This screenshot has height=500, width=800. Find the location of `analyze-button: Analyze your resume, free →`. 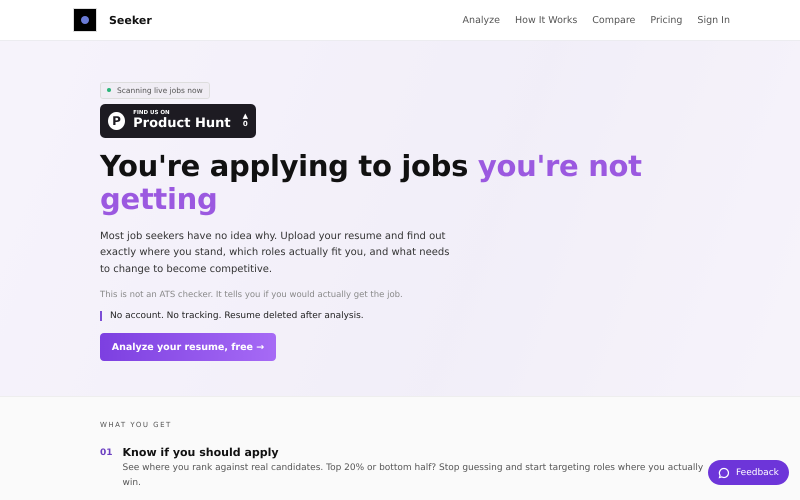

analyze-button: Analyze your resume, free → is located at coordinates (188, 347).